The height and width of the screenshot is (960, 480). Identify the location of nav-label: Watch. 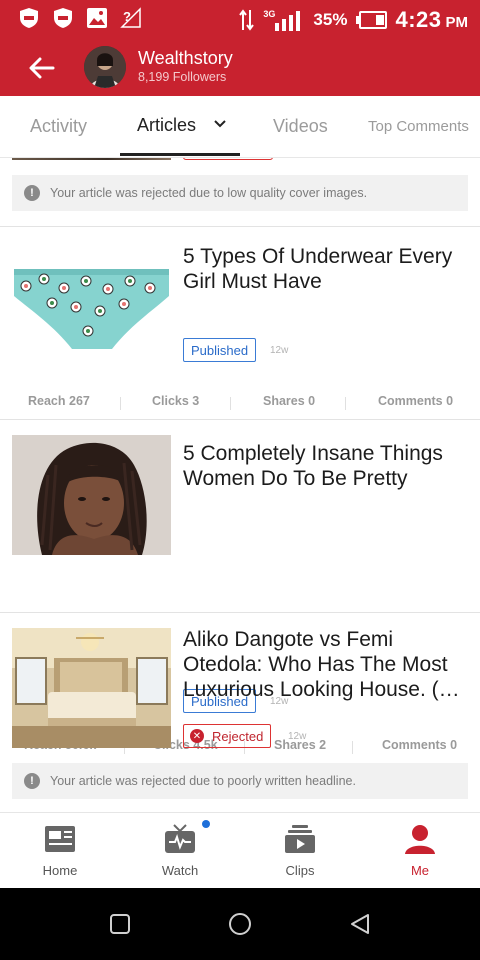
(180, 870).